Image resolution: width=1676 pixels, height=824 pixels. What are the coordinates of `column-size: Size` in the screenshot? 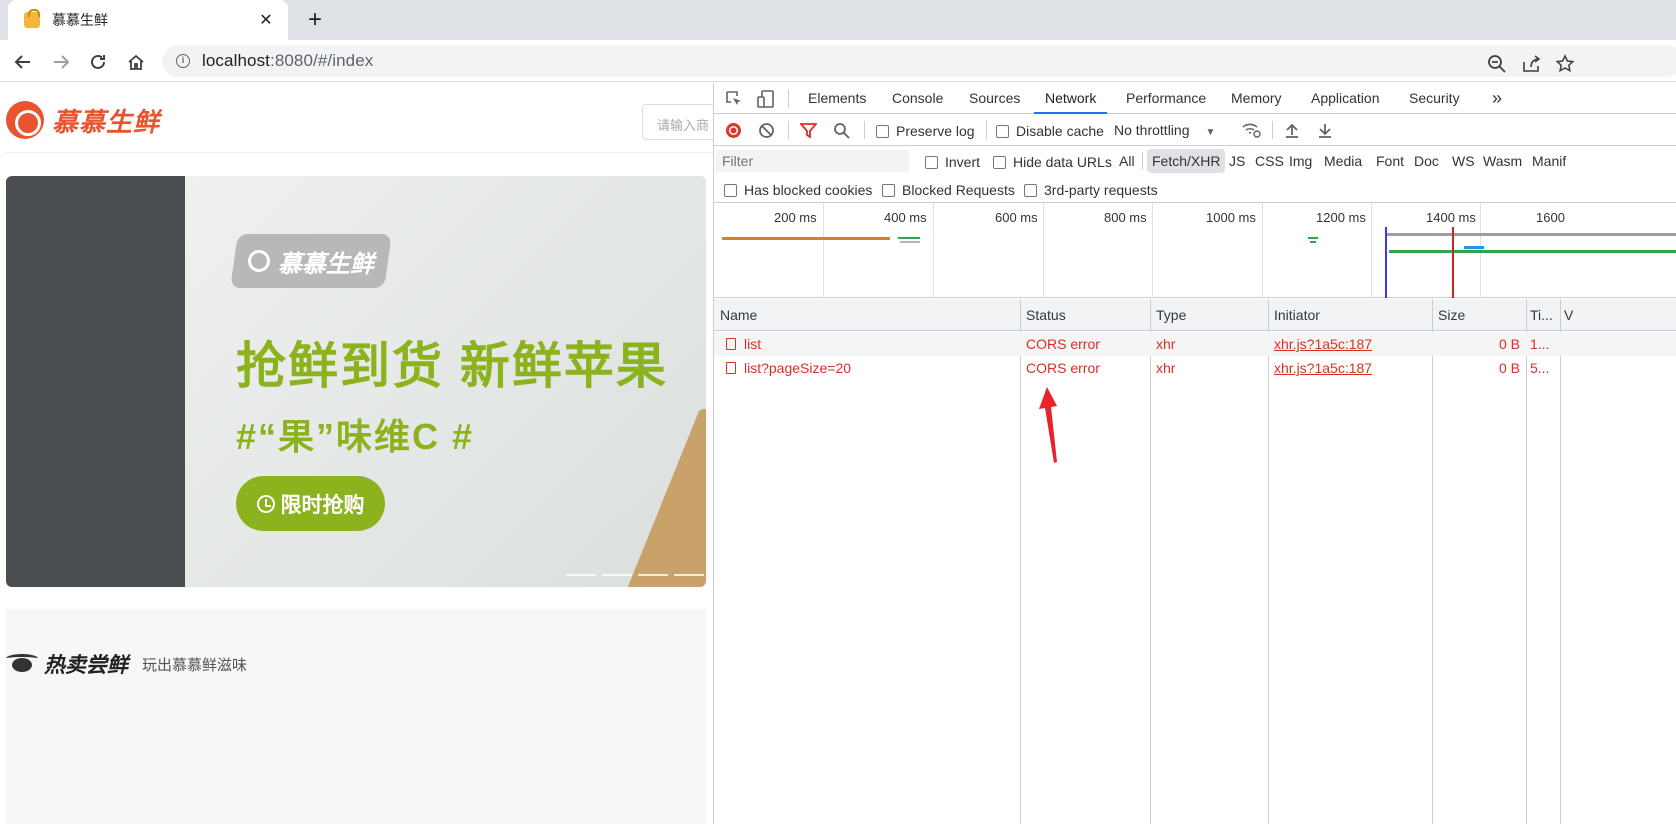 It's located at (1479, 315).